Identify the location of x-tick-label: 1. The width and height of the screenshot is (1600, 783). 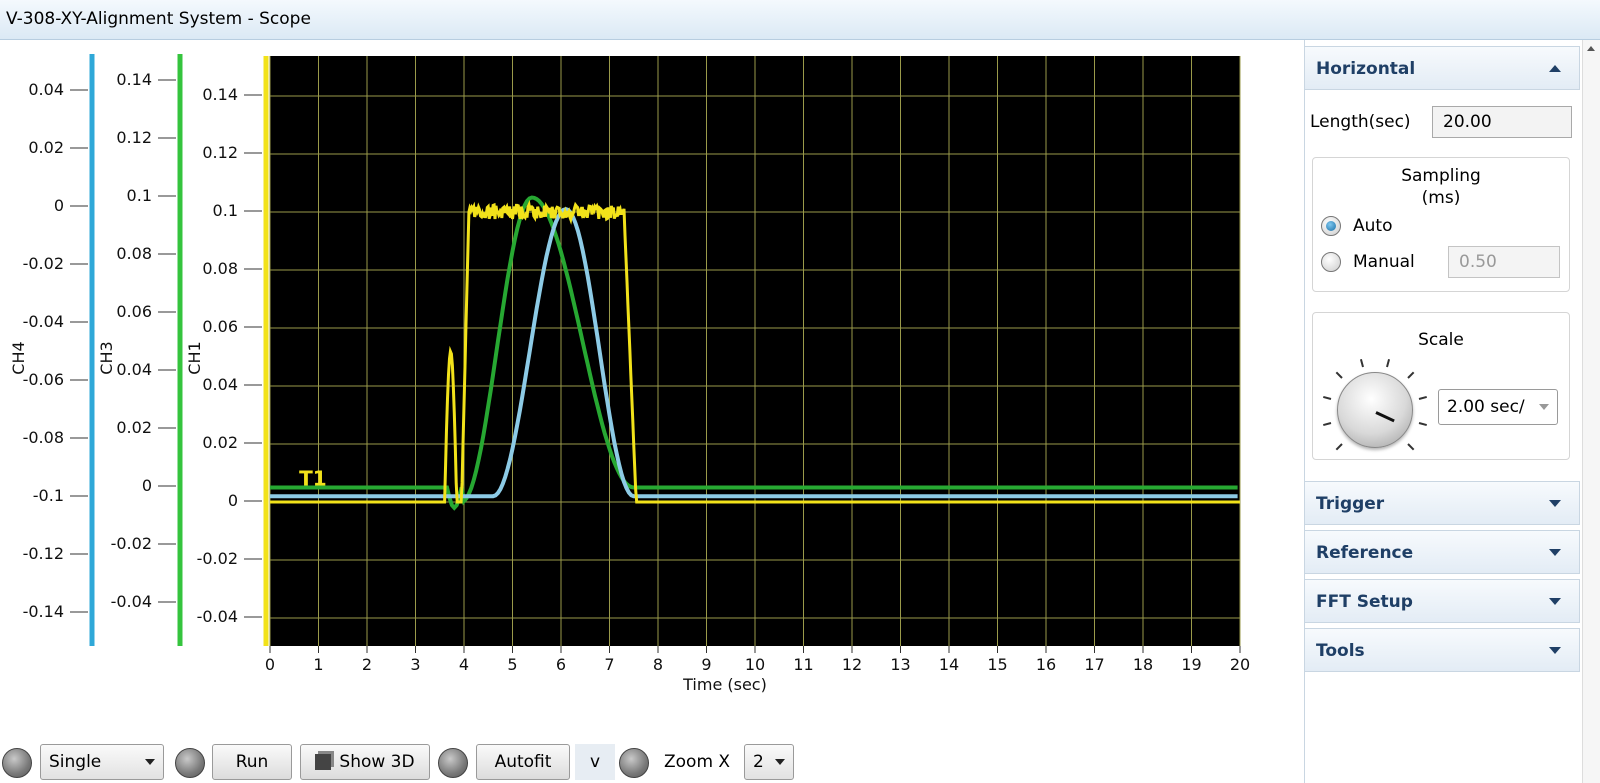
(318, 664).